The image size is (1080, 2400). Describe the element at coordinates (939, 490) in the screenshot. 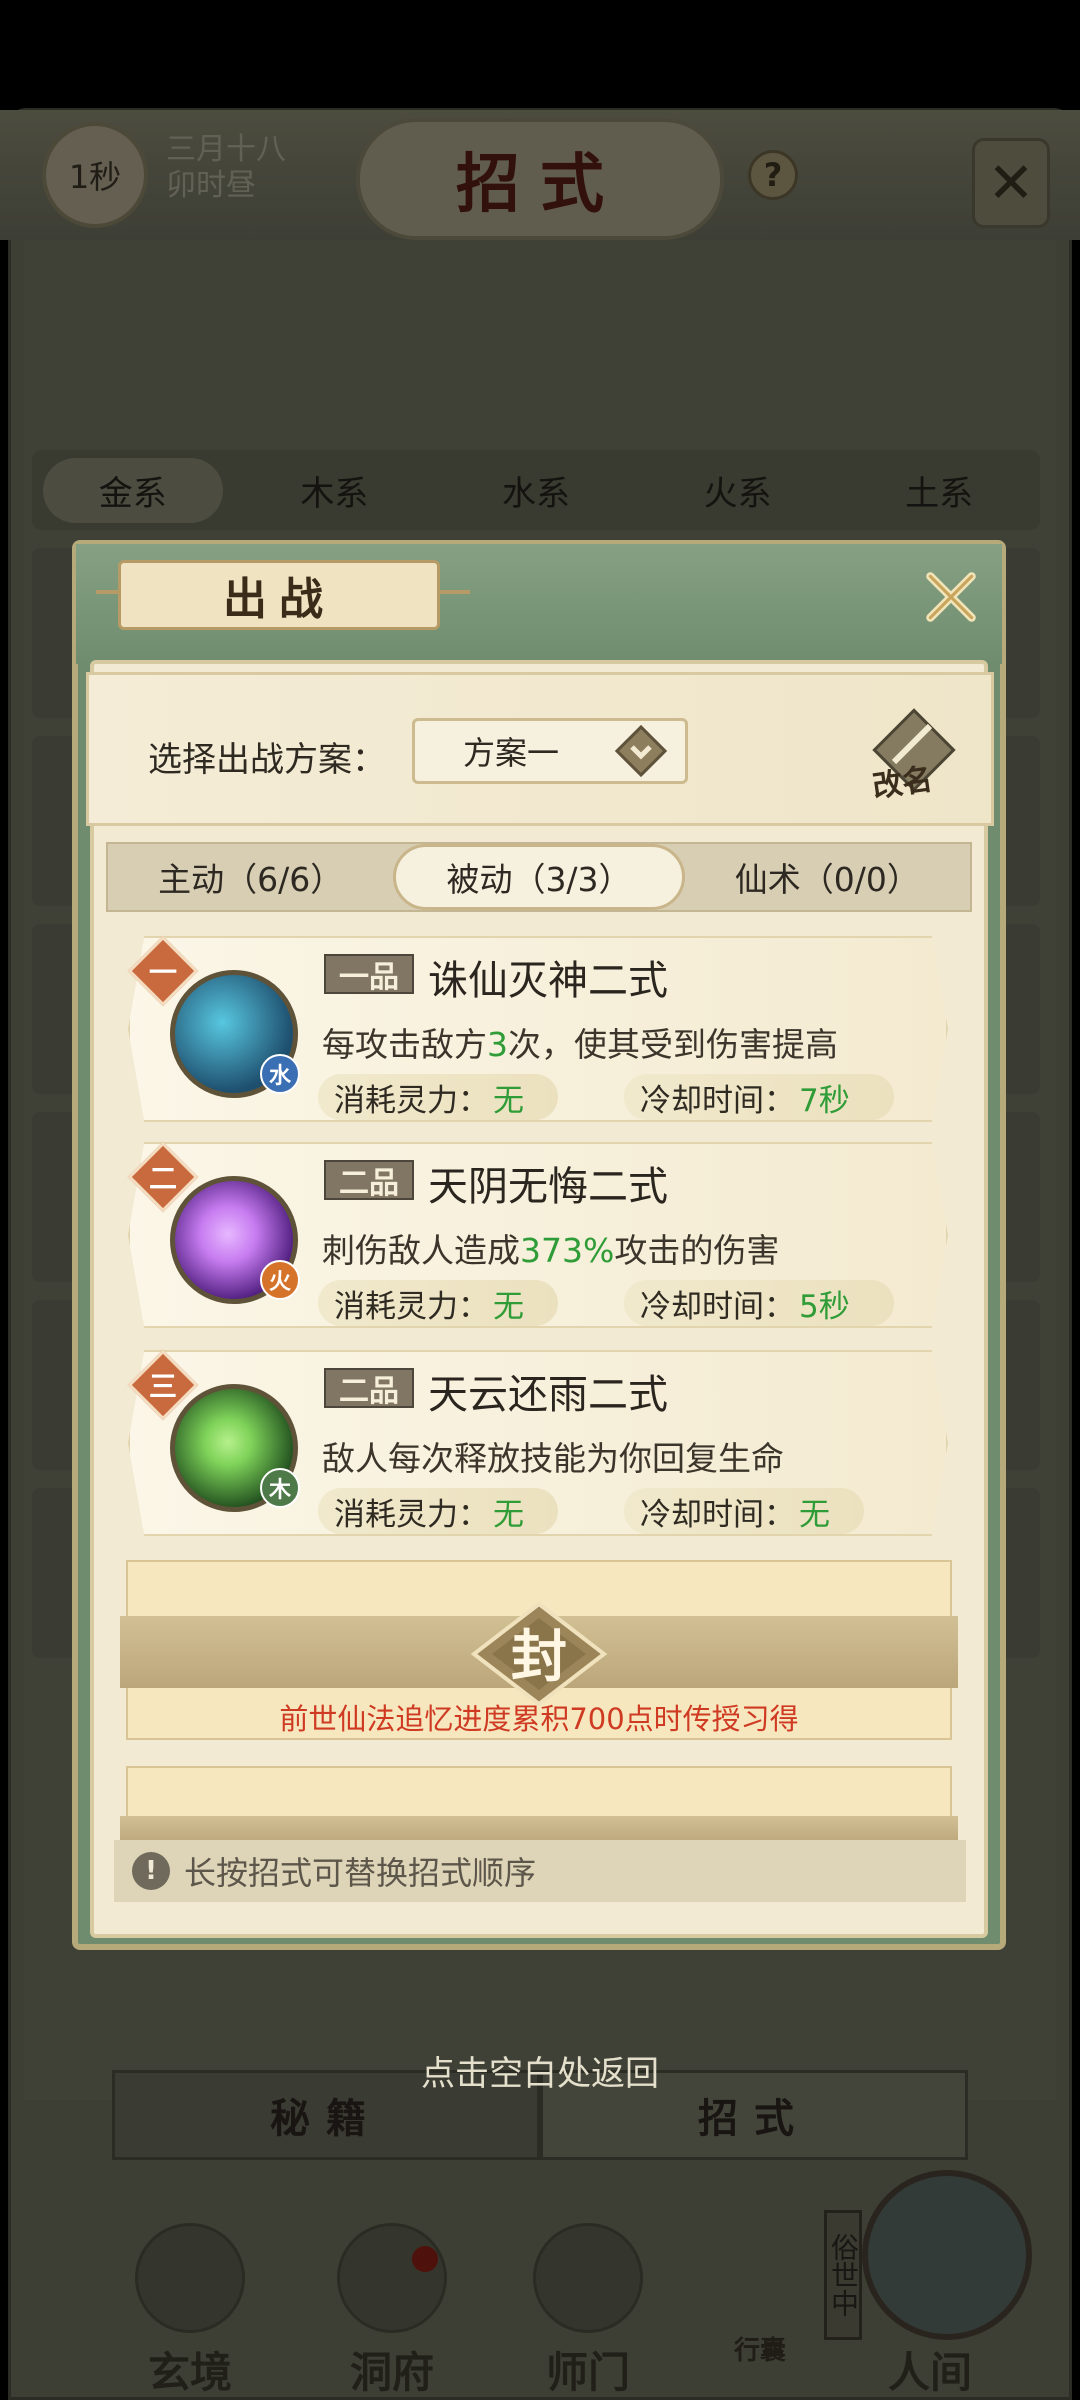

I see `tab-earth: 土系` at that location.